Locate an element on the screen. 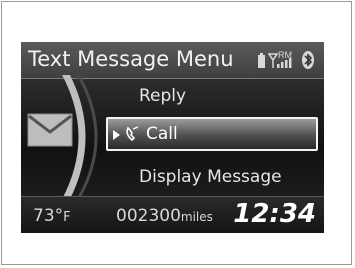 The width and height of the screenshot is (355, 268). signal-strength-icon: RM is located at coordinates (279, 59).